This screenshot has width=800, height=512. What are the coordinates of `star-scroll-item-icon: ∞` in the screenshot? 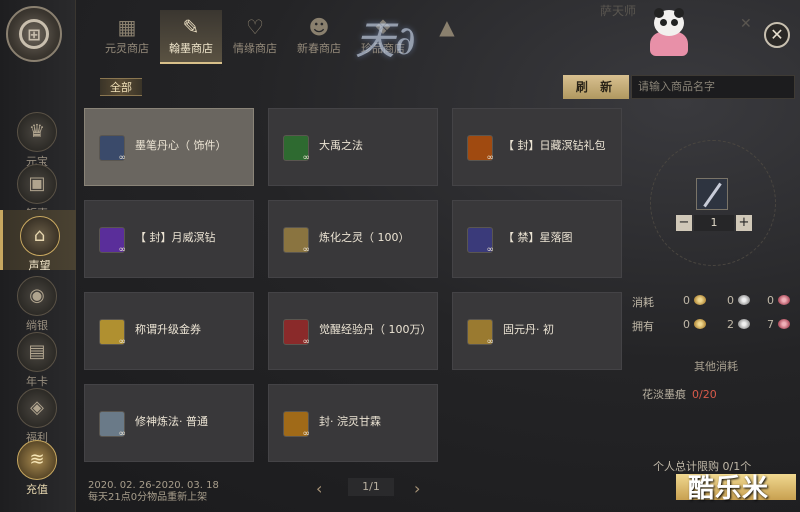 It's located at (480, 241).